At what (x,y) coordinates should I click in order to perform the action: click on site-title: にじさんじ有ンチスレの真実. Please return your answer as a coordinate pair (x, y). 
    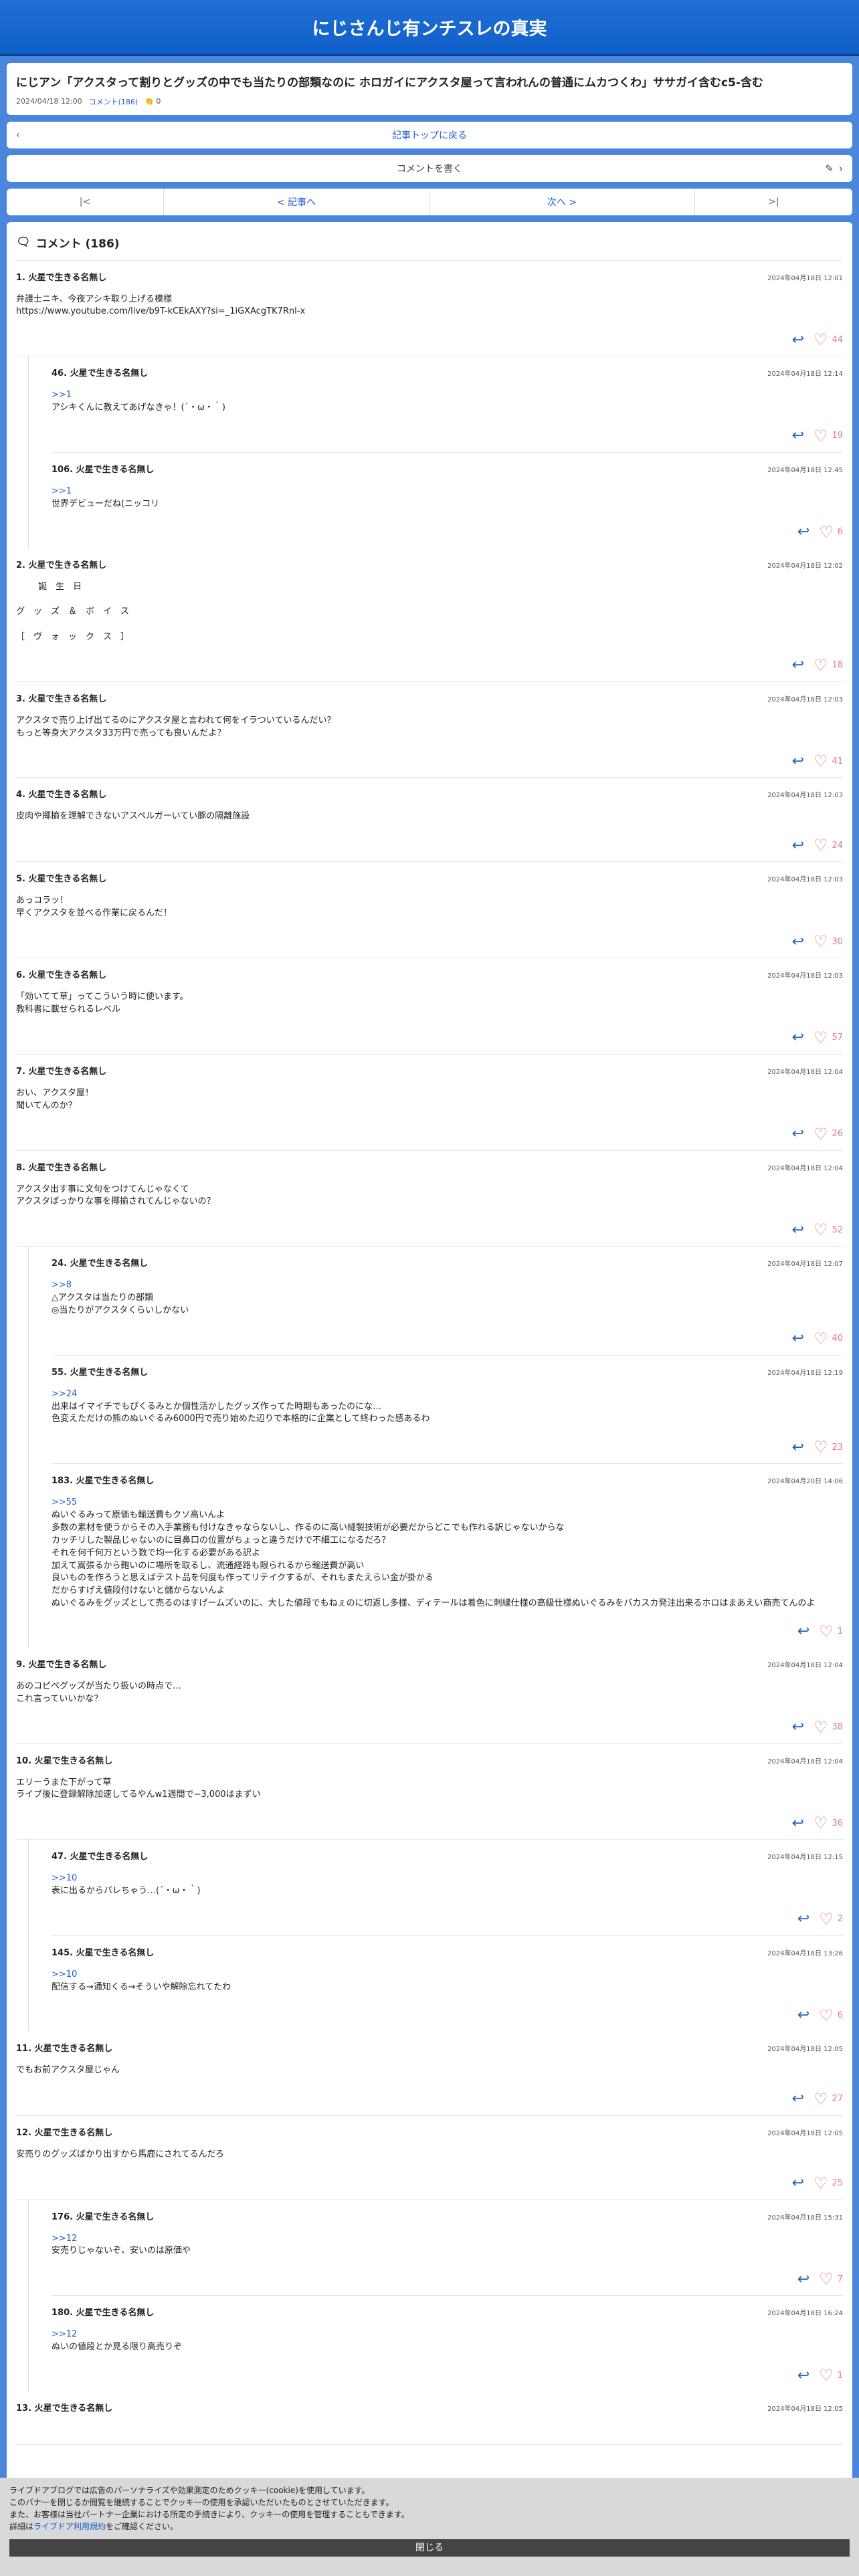
    Looking at the image, I should click on (429, 27).